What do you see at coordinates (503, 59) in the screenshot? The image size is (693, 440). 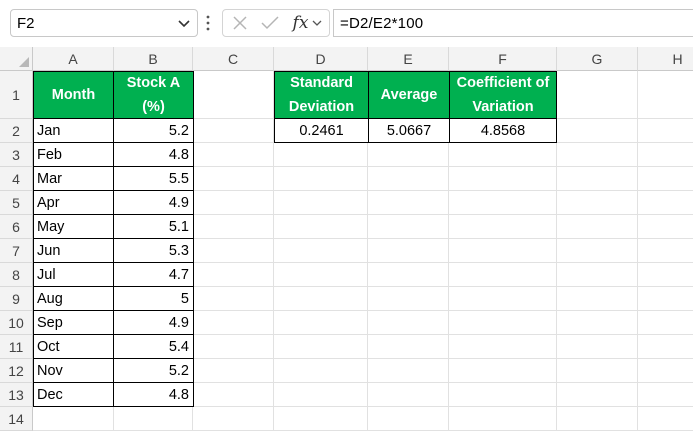 I see `column-header-f: F` at bounding box center [503, 59].